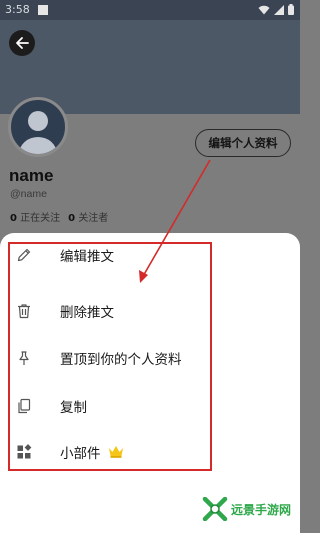  What do you see at coordinates (243, 143) in the screenshot?
I see `edit-profile-button: 编辑个人资料` at bounding box center [243, 143].